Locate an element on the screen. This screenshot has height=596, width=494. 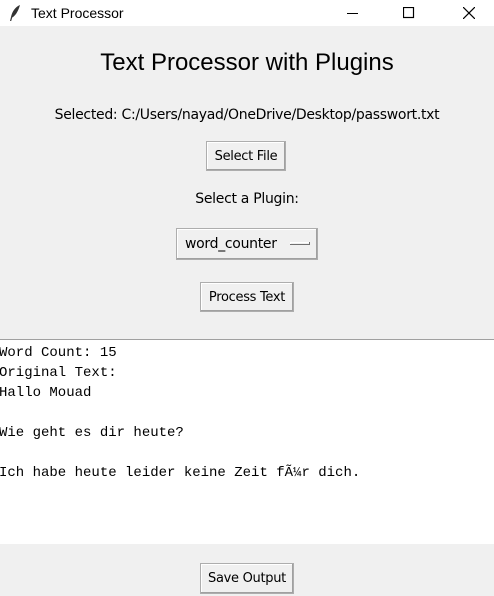
plugin-dropdown-value: word_counter is located at coordinates (231, 244).